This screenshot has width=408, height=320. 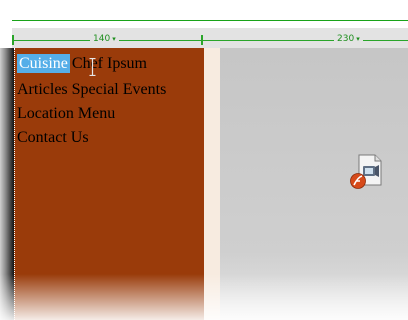 What do you see at coordinates (358, 181) in the screenshot?
I see `flash-badge-icon` at bounding box center [358, 181].